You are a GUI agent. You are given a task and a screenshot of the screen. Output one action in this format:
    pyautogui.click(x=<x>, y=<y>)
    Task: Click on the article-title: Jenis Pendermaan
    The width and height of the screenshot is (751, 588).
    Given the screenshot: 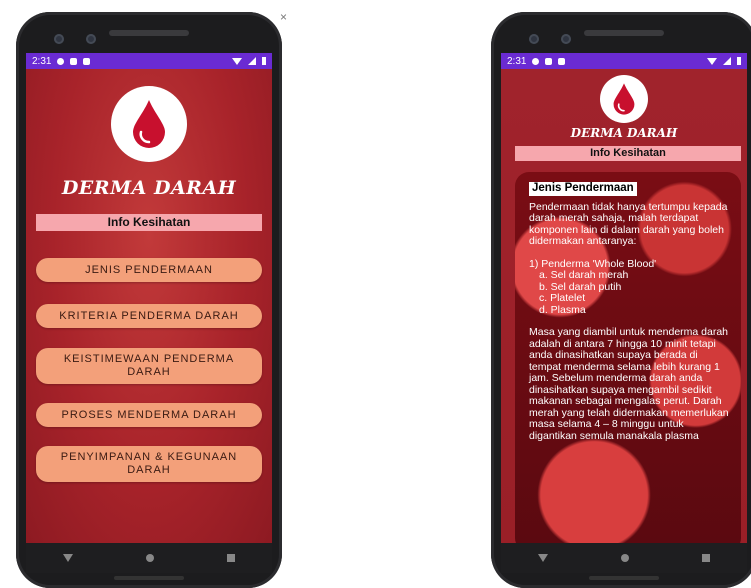 What is the action you would take?
    pyautogui.click(x=583, y=189)
    